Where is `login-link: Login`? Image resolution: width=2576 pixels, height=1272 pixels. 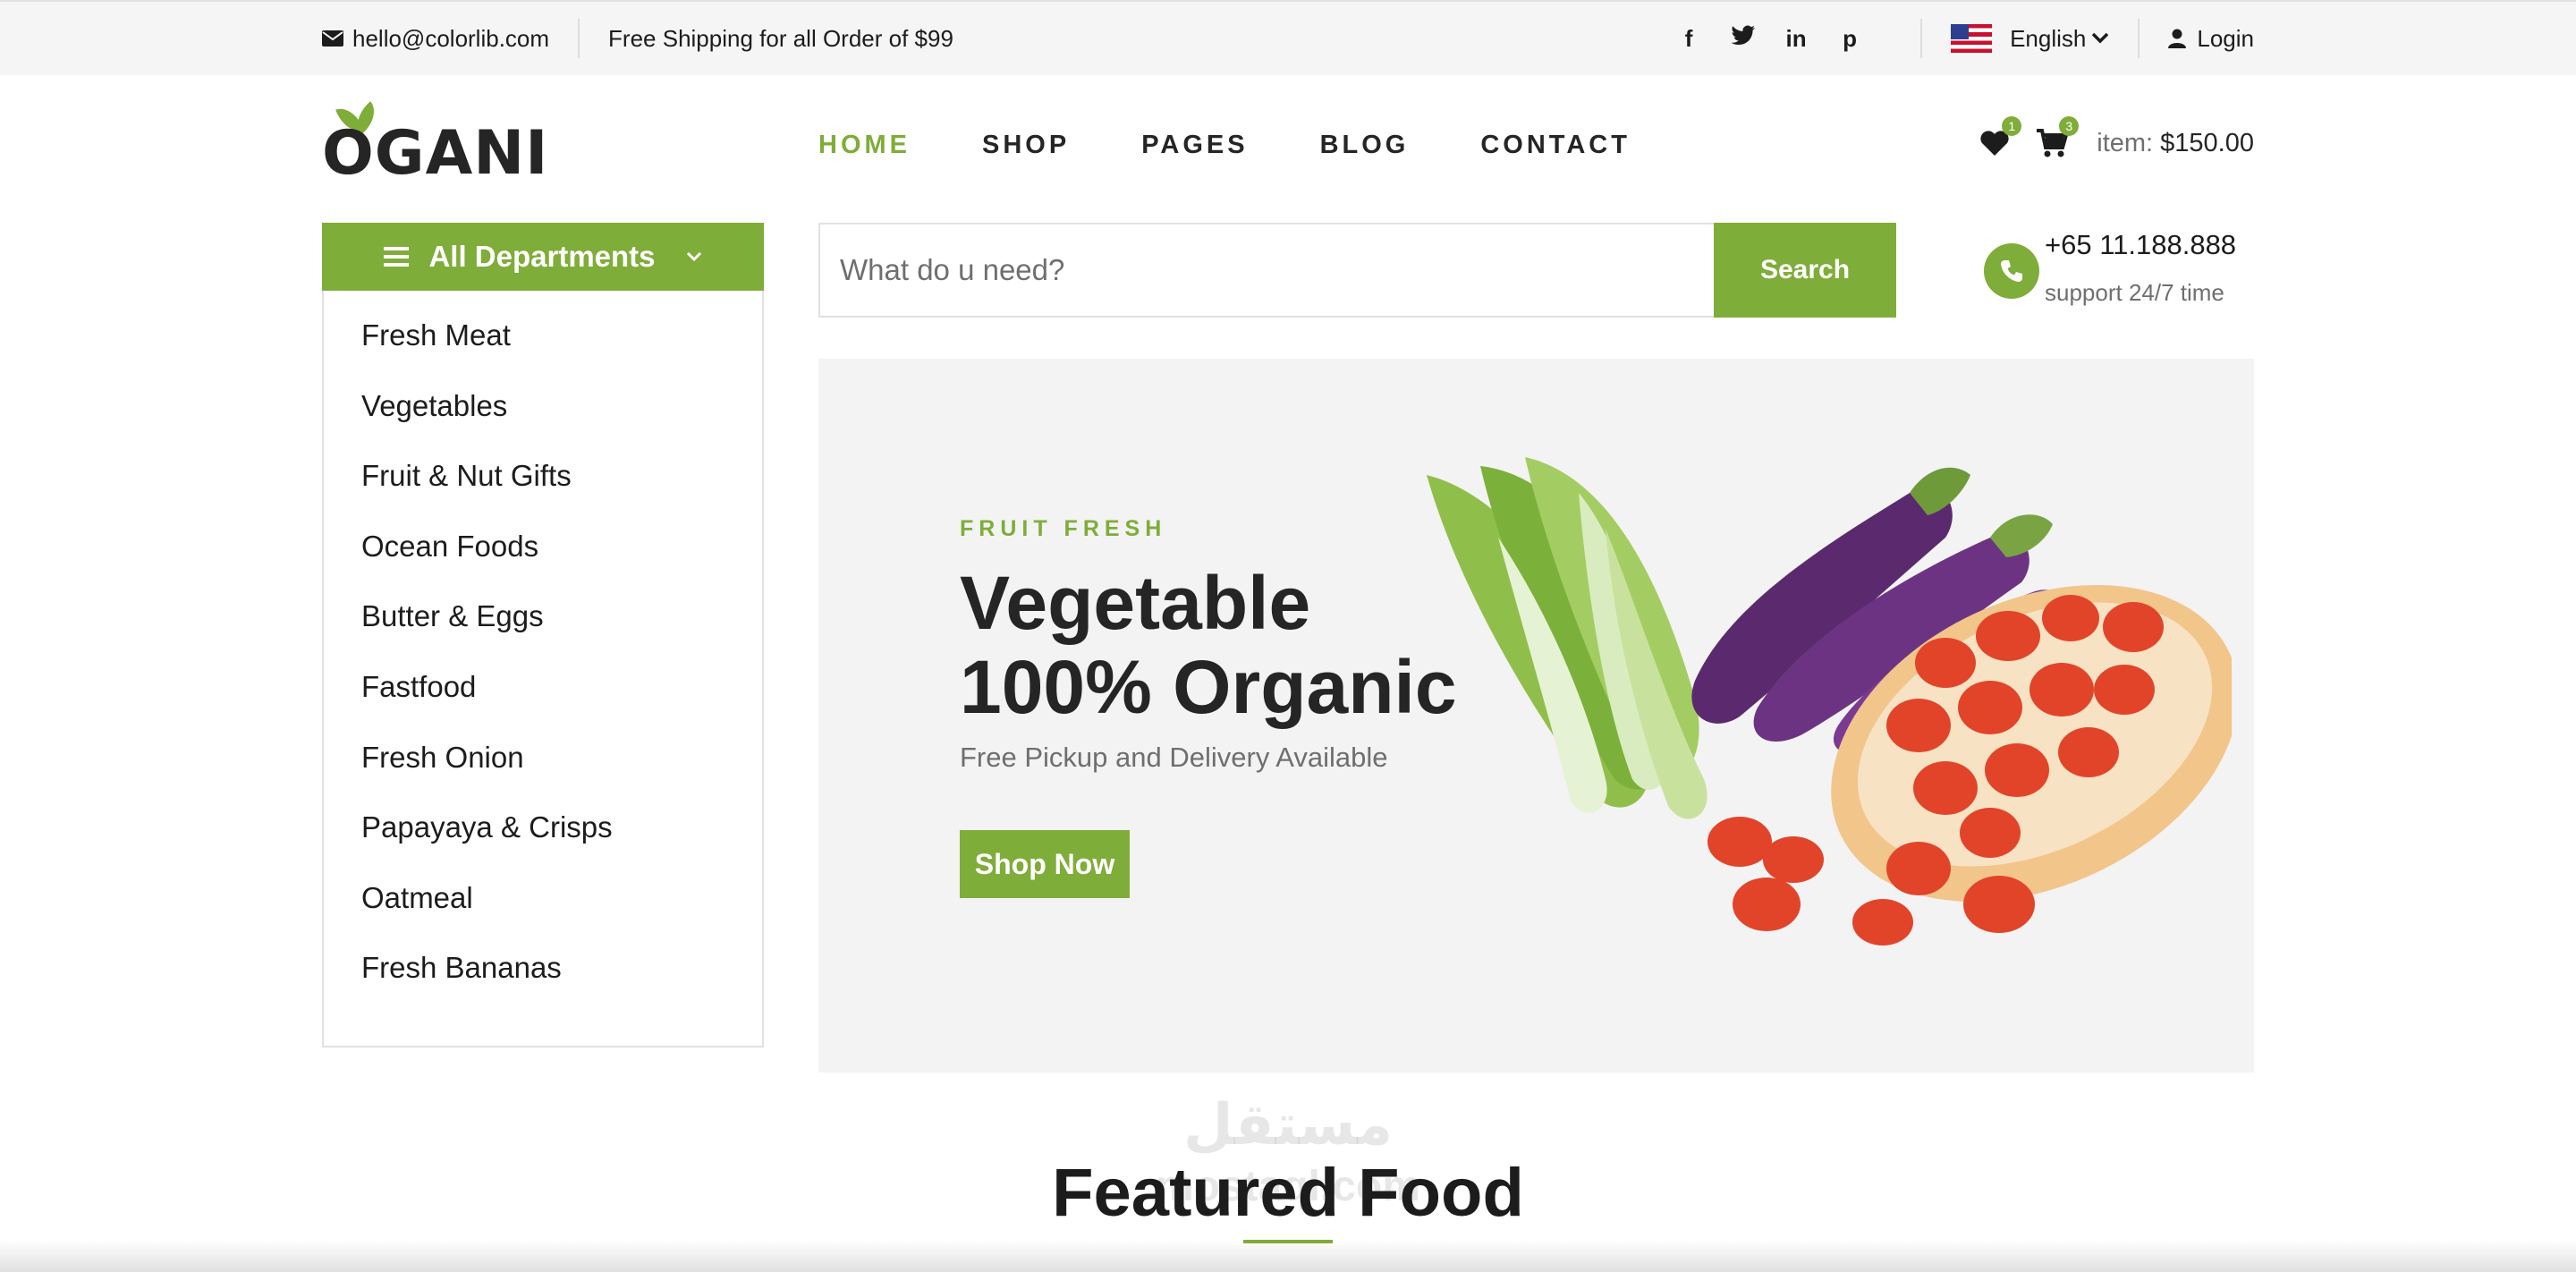 login-link: Login is located at coordinates (2211, 39).